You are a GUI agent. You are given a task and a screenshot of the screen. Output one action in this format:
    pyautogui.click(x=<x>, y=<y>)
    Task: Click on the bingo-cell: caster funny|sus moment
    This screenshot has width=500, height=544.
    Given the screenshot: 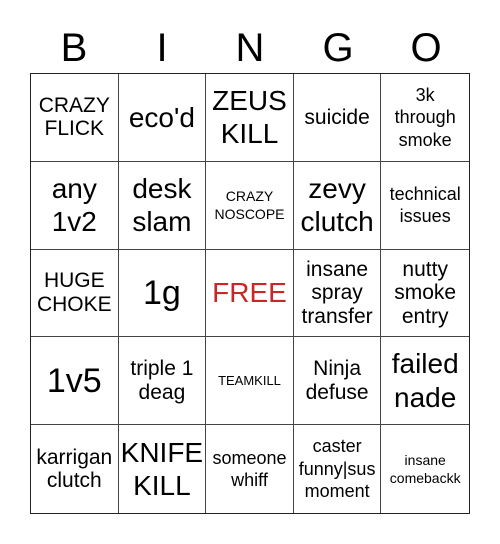 What is the action you would take?
    pyautogui.click(x=338, y=469)
    